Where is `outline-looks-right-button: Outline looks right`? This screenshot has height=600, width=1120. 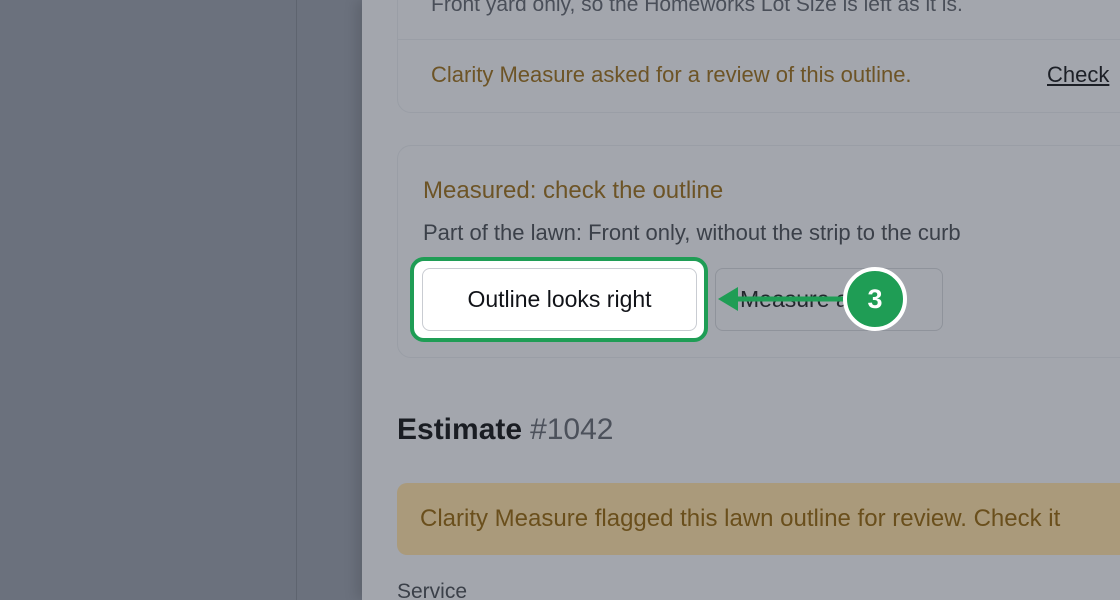
outline-looks-right-button: Outline looks right is located at coordinates (559, 299).